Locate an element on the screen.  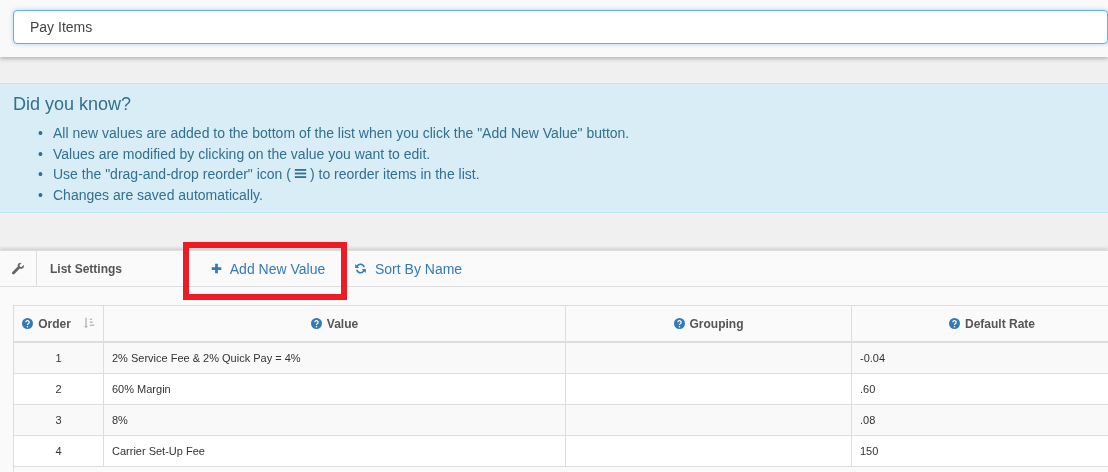
table-cell: 2 is located at coordinates (58, 388).